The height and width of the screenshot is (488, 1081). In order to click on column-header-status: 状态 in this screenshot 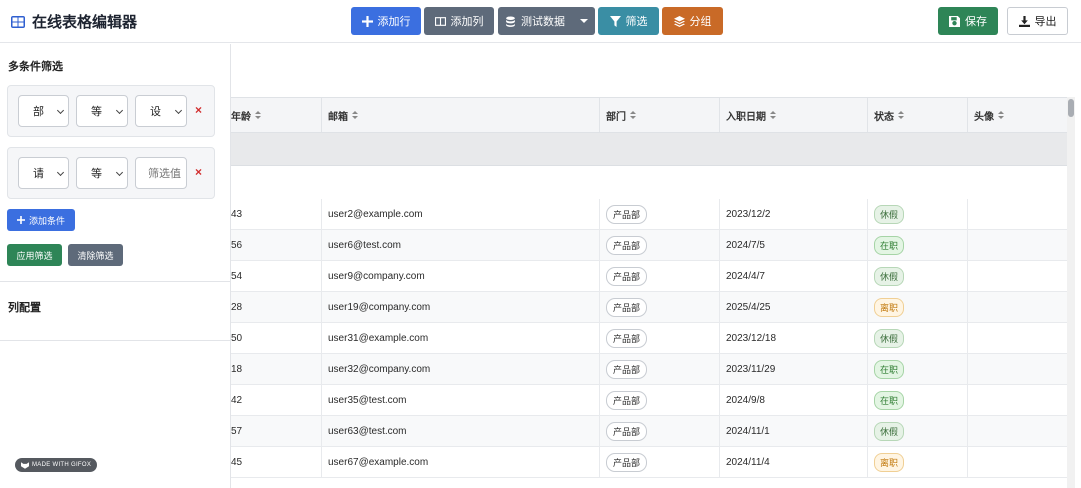, I will do `click(917, 115)`.